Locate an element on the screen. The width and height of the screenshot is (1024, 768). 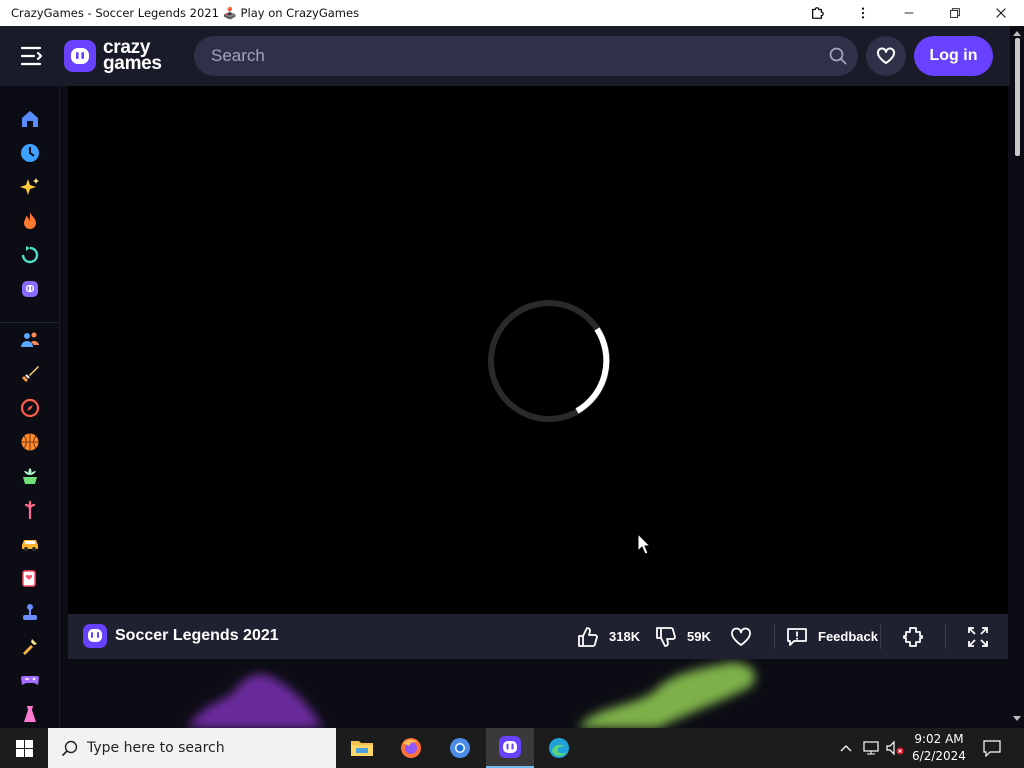
sidebar-item-home is located at coordinates (30, 119).